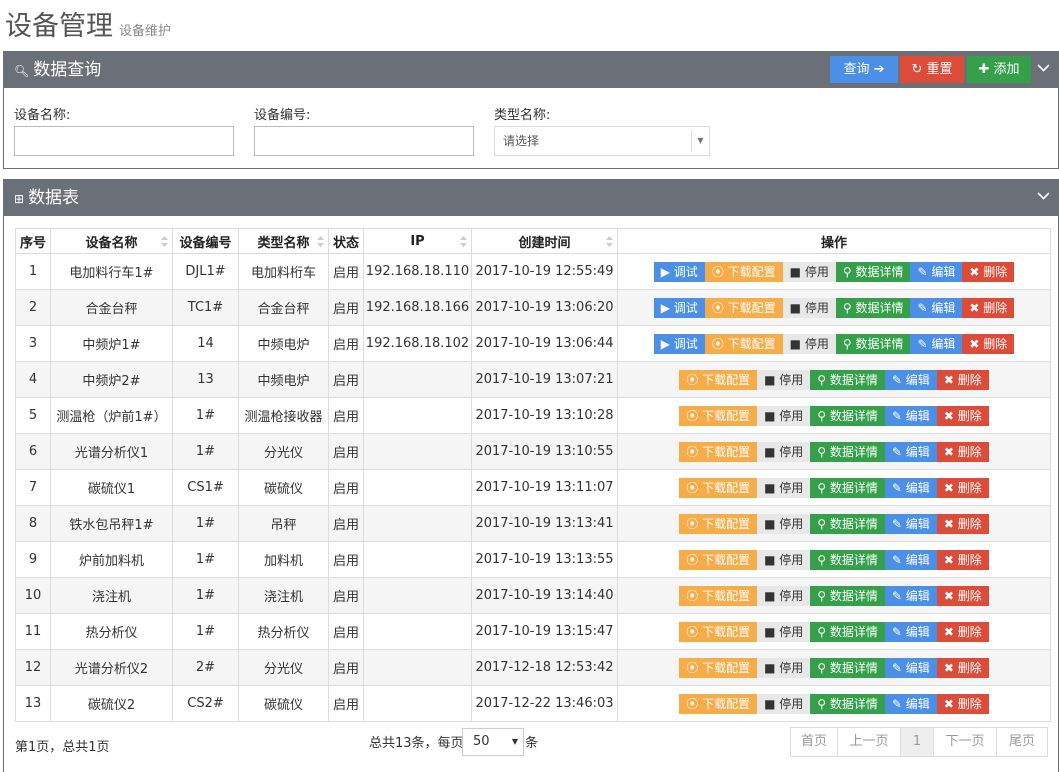  Describe the element at coordinates (33, 241) in the screenshot. I see `col-header-no: 序号` at that location.